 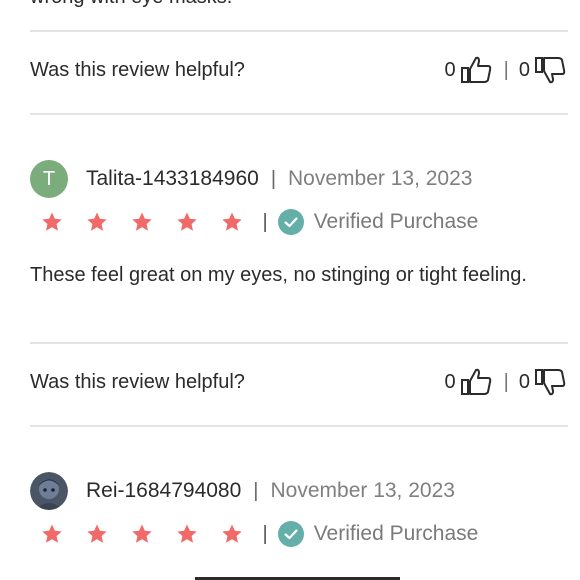 What do you see at coordinates (172, 178) in the screenshot?
I see `reviewer-name: Talita-1433184960` at bounding box center [172, 178].